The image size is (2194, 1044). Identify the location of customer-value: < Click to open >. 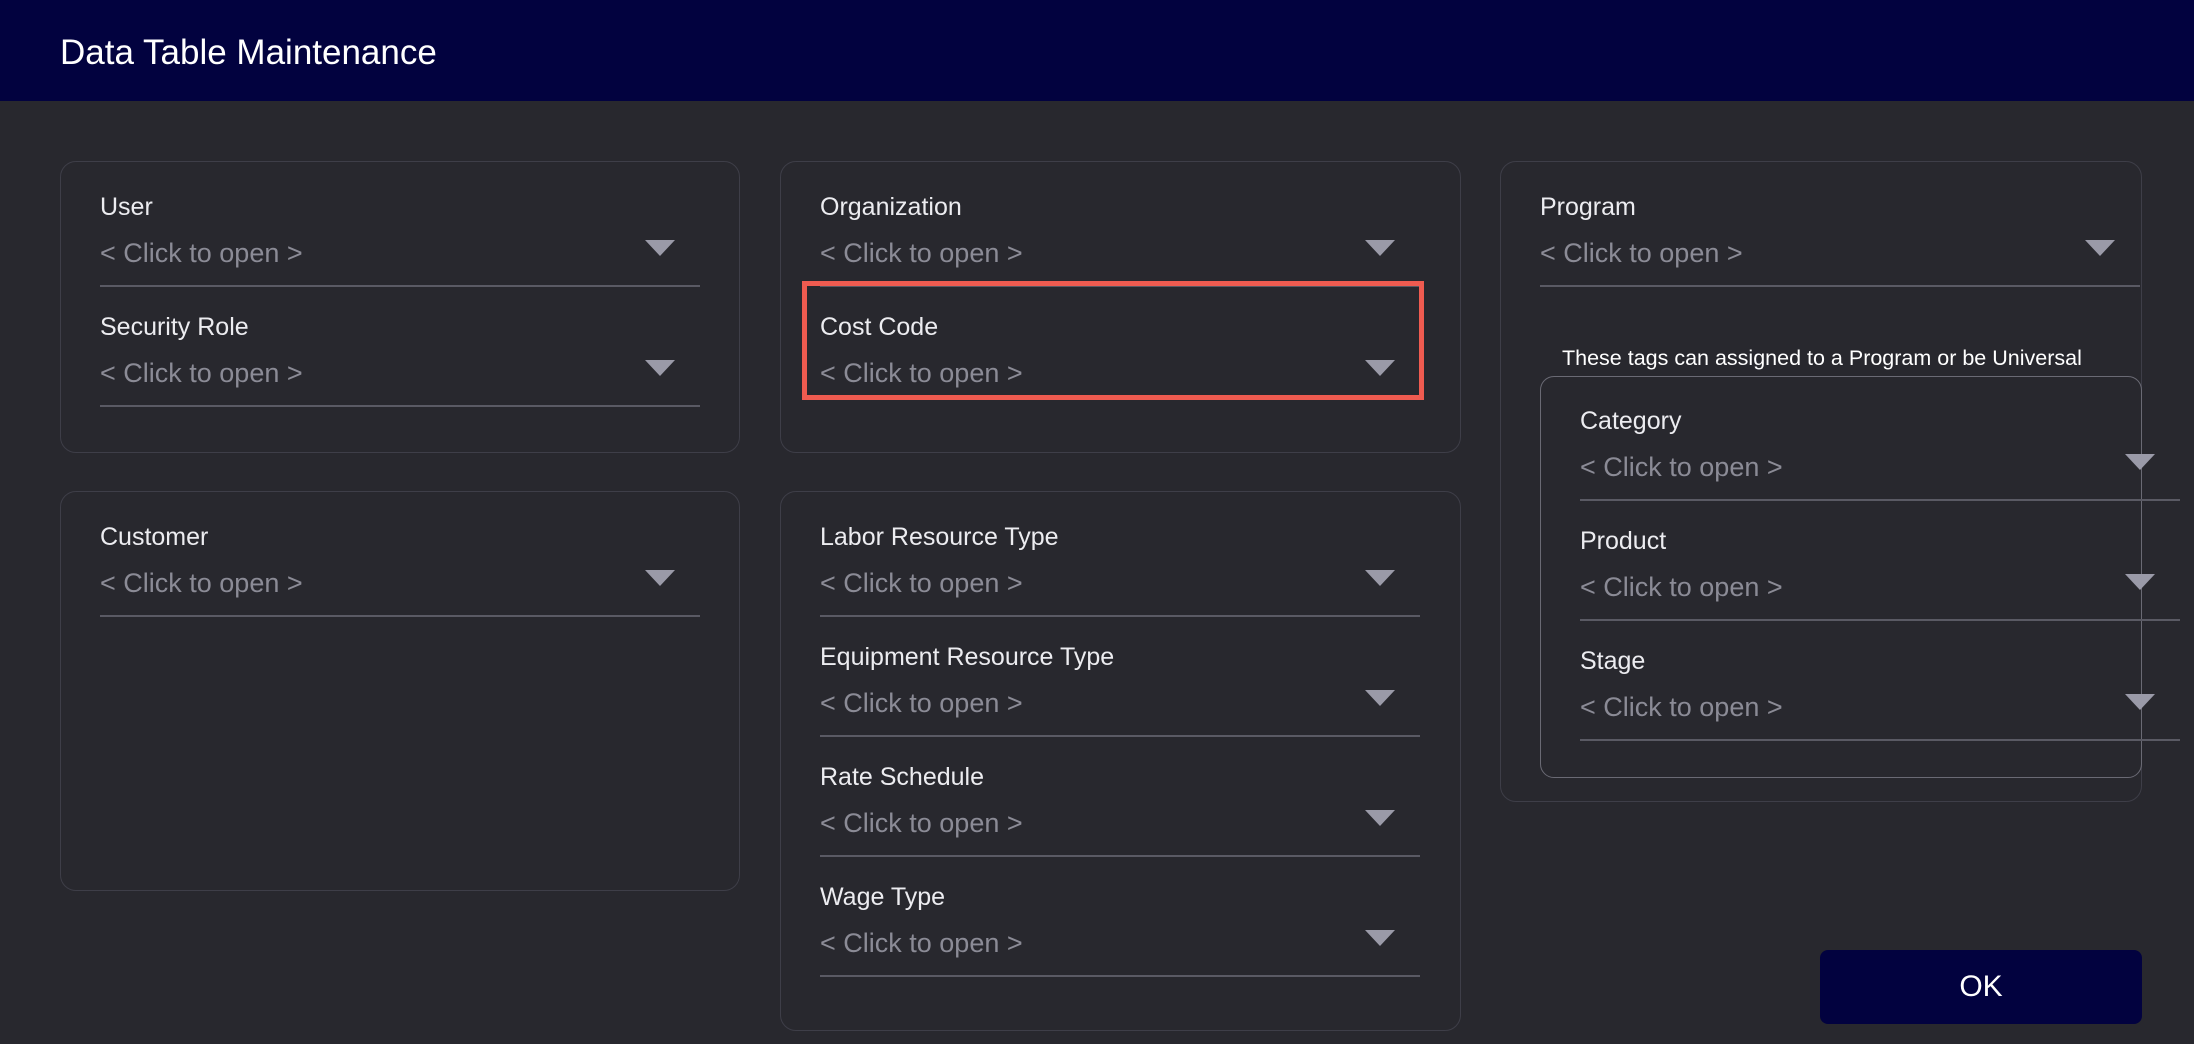
(201, 583).